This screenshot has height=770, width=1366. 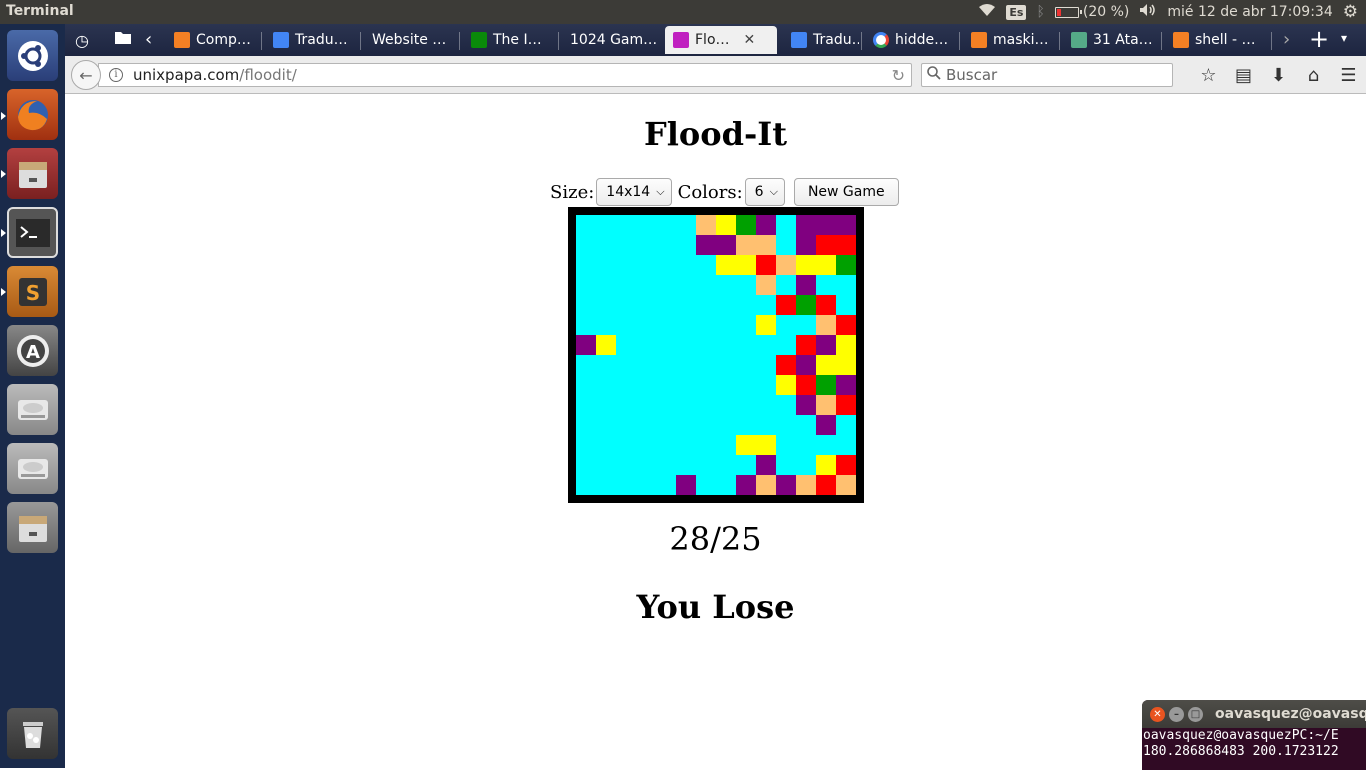 What do you see at coordinates (846, 192) in the screenshot?
I see `new-game-button: New Game` at bounding box center [846, 192].